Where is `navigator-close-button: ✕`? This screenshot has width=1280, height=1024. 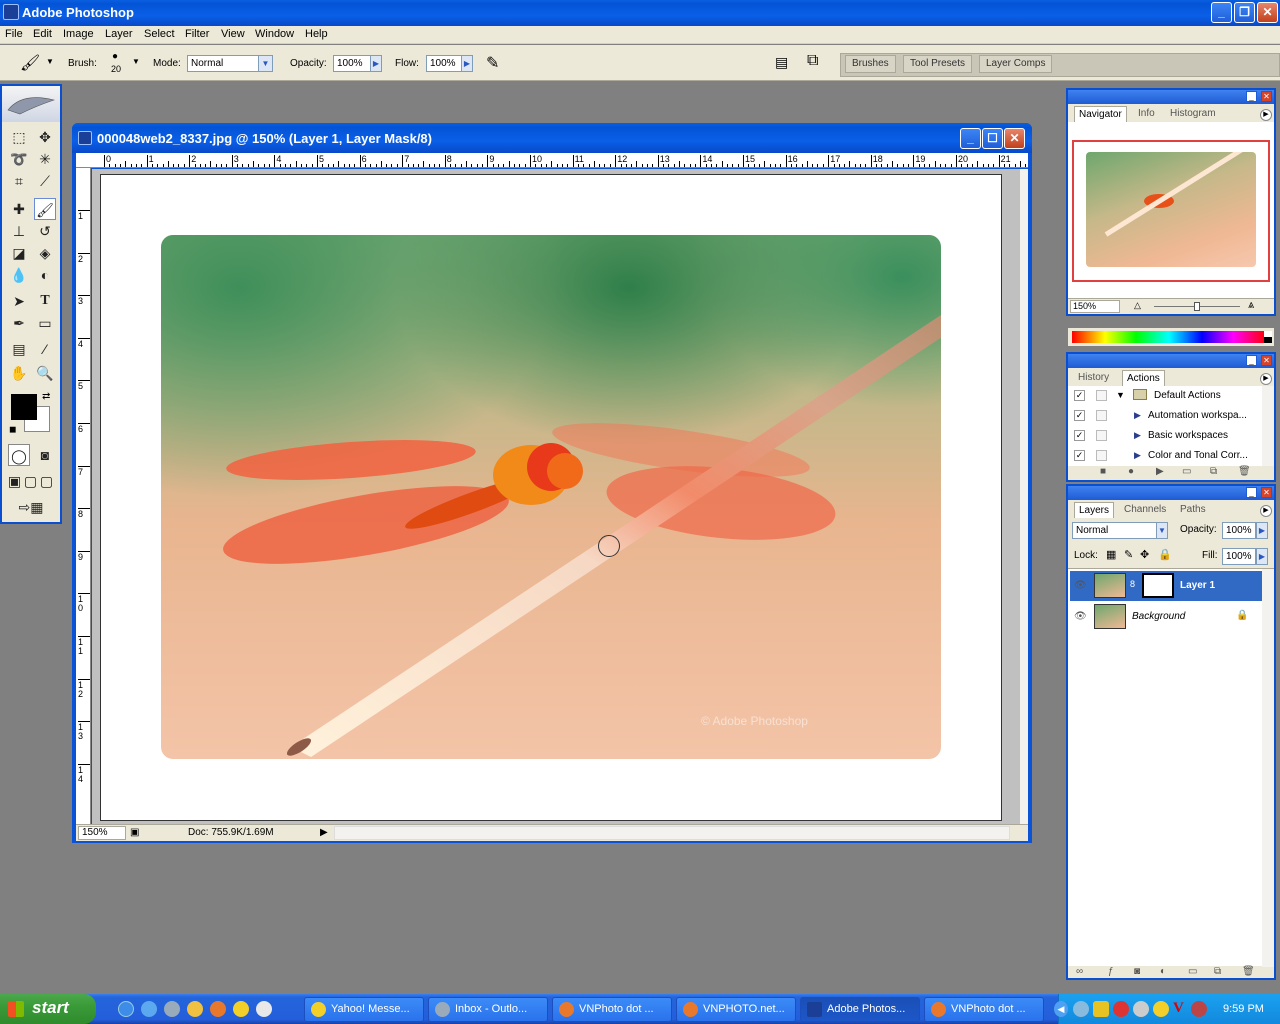 navigator-close-button: ✕ is located at coordinates (1266, 96).